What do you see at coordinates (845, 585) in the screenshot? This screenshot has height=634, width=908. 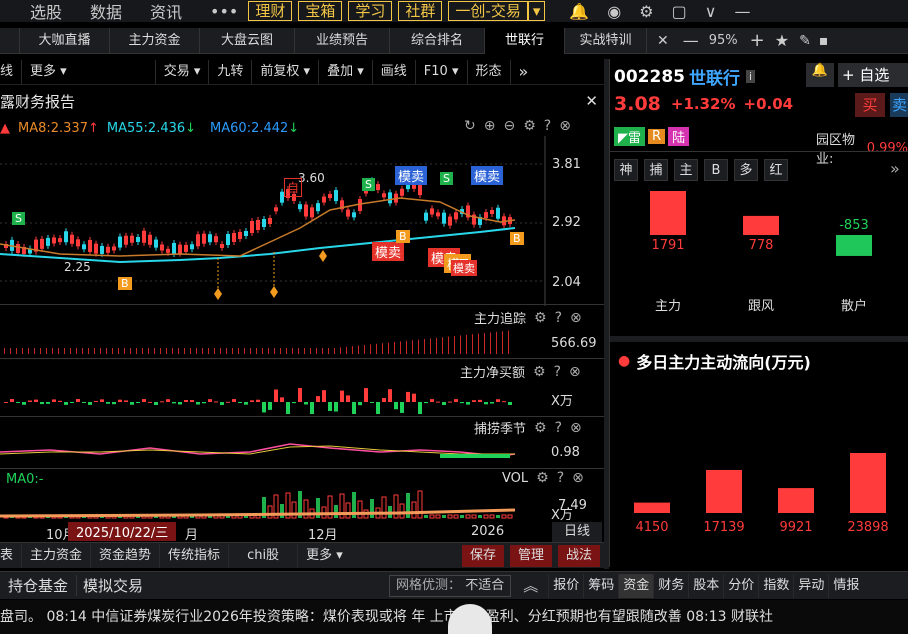 I see `rtab-qingbao: 情报` at bounding box center [845, 585].